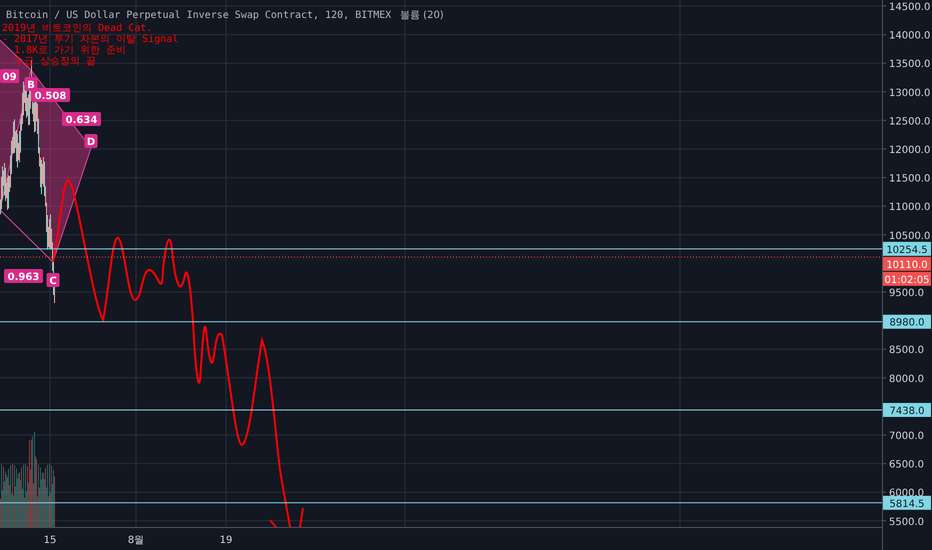 The height and width of the screenshot is (550, 932). Describe the element at coordinates (136, 540) in the screenshot. I see `time-axis-label: 8월` at that location.